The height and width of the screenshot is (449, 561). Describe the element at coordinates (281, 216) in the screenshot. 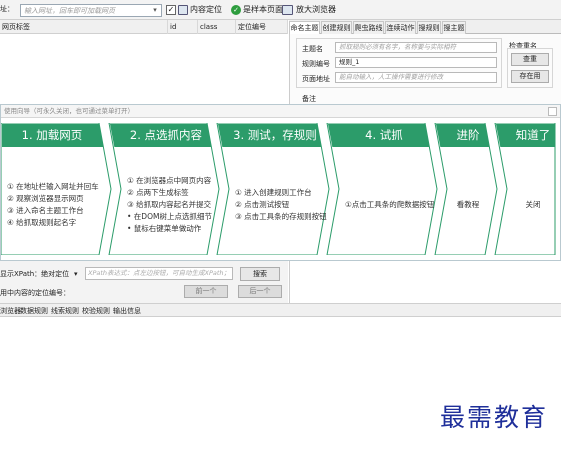

I see `wizard-step-item: ③ 点击工具条的存规则按钮` at that location.